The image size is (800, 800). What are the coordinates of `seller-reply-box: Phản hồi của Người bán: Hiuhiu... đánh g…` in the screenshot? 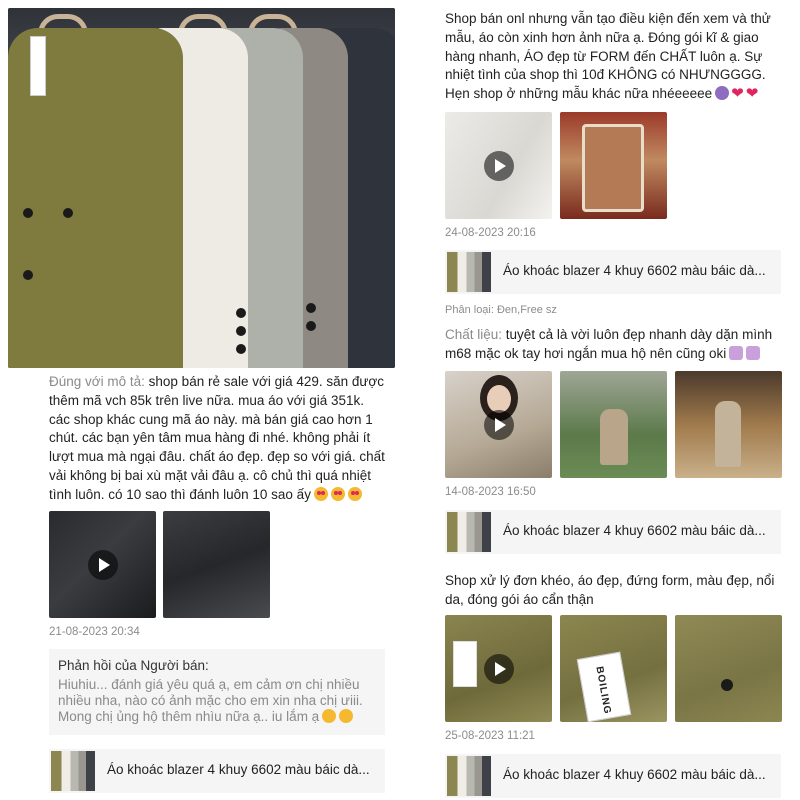 It's located at (217, 692).